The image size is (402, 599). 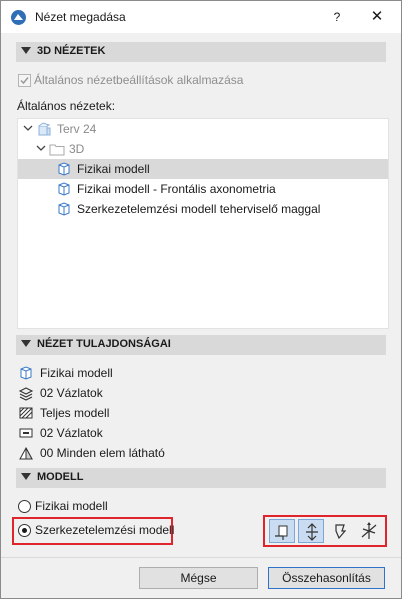 What do you see at coordinates (57, 150) in the screenshot?
I see `folder-icon` at bounding box center [57, 150].